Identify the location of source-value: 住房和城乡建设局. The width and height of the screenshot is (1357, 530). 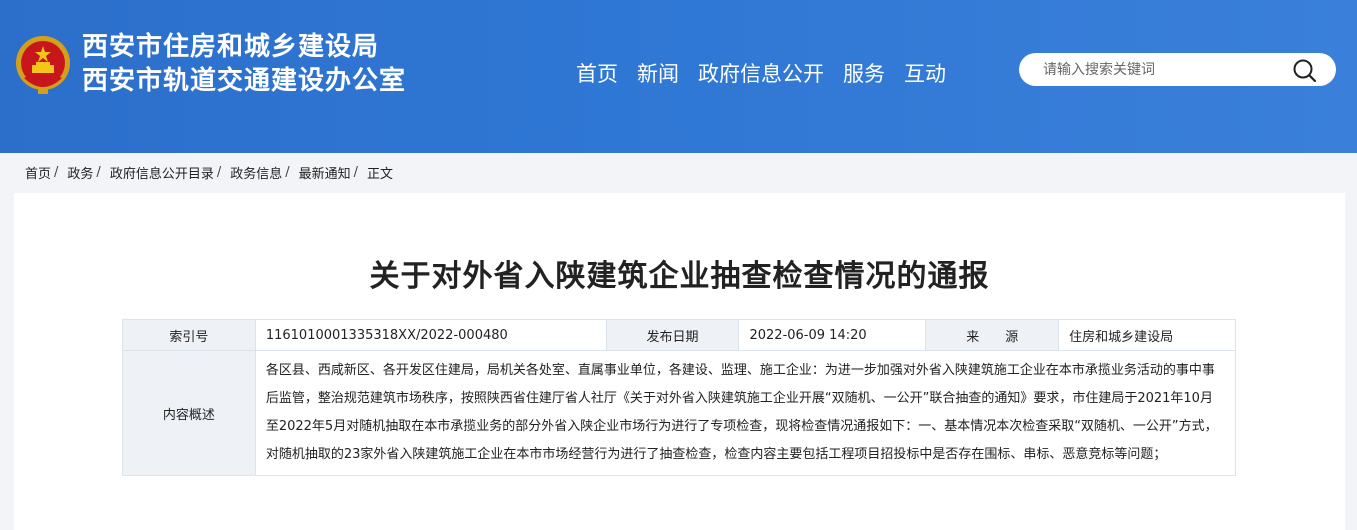
(1147, 335).